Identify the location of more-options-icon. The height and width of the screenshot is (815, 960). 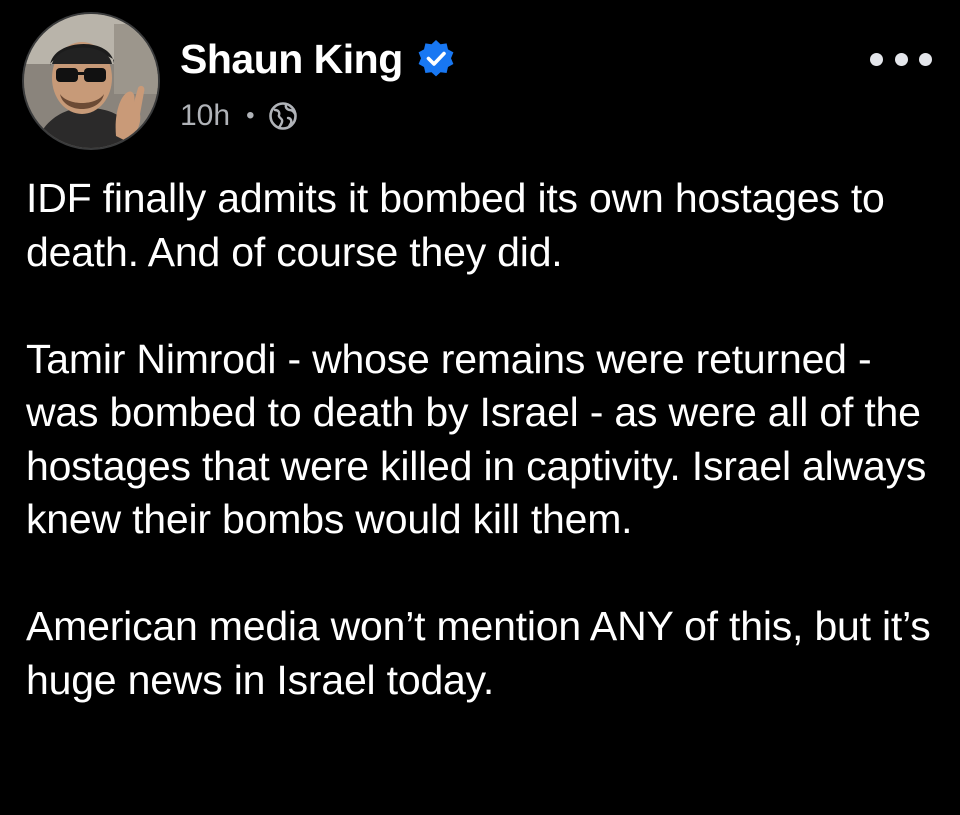
(876, 59).